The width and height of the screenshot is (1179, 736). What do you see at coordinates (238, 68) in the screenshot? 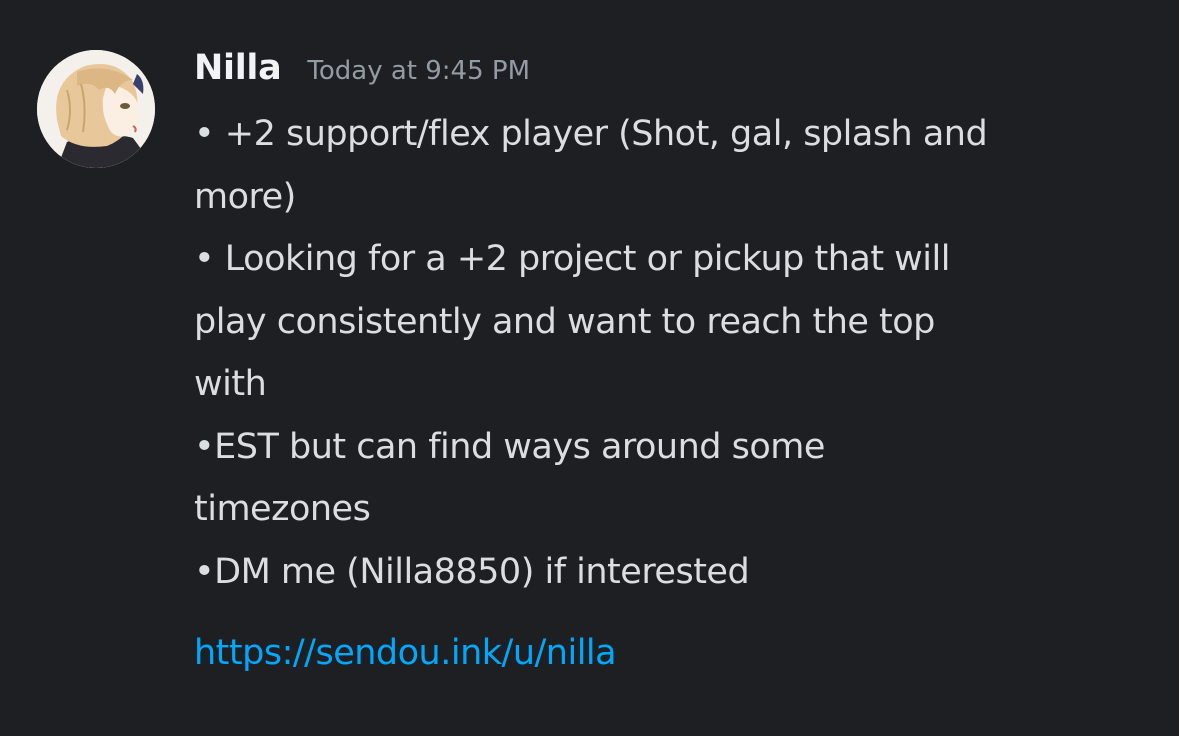
I see `username: Nilla` at bounding box center [238, 68].